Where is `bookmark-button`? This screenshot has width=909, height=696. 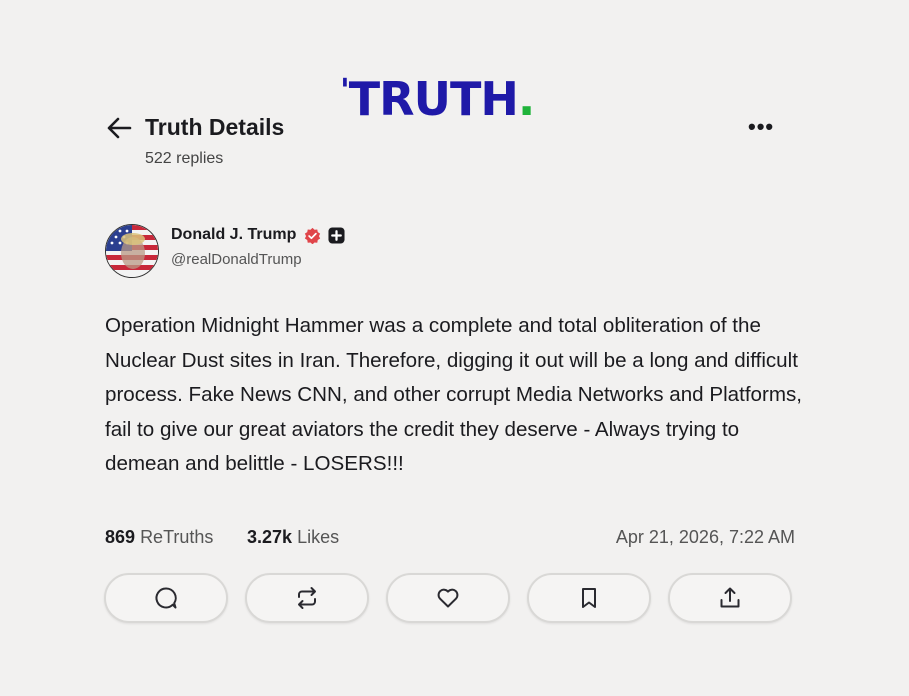 bookmark-button is located at coordinates (589, 598).